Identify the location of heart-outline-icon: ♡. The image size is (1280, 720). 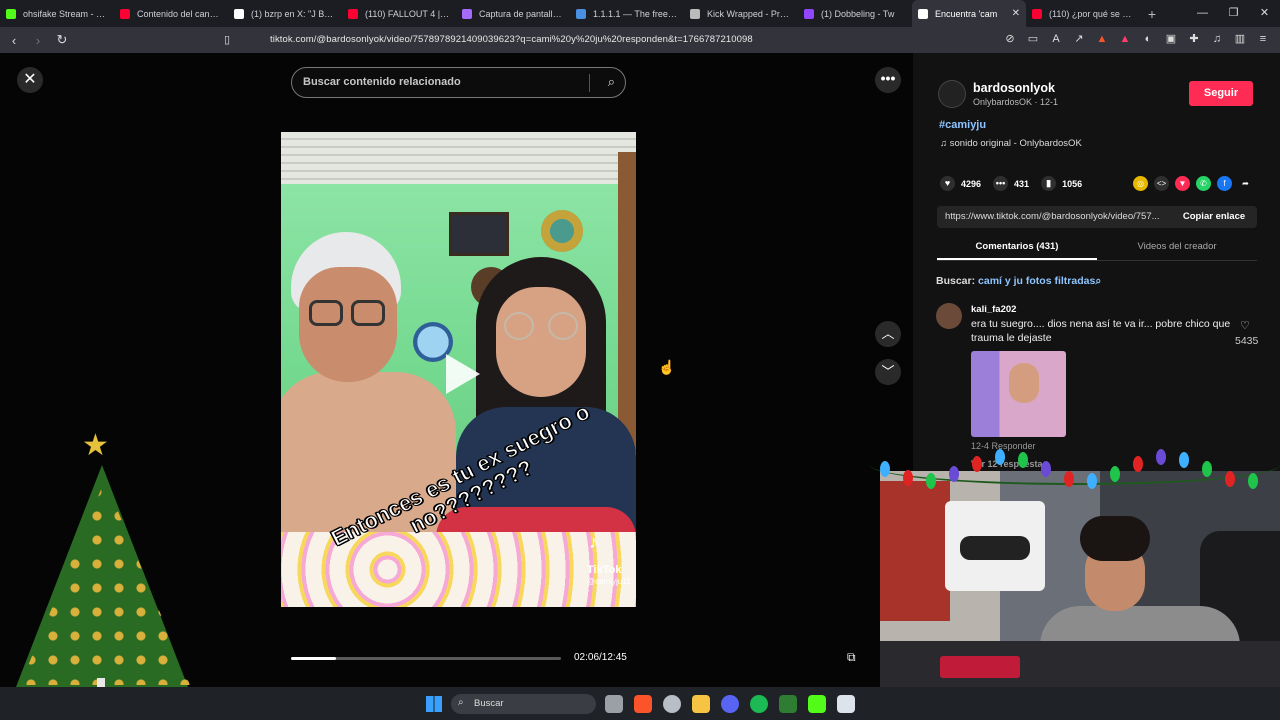
(1245, 325).